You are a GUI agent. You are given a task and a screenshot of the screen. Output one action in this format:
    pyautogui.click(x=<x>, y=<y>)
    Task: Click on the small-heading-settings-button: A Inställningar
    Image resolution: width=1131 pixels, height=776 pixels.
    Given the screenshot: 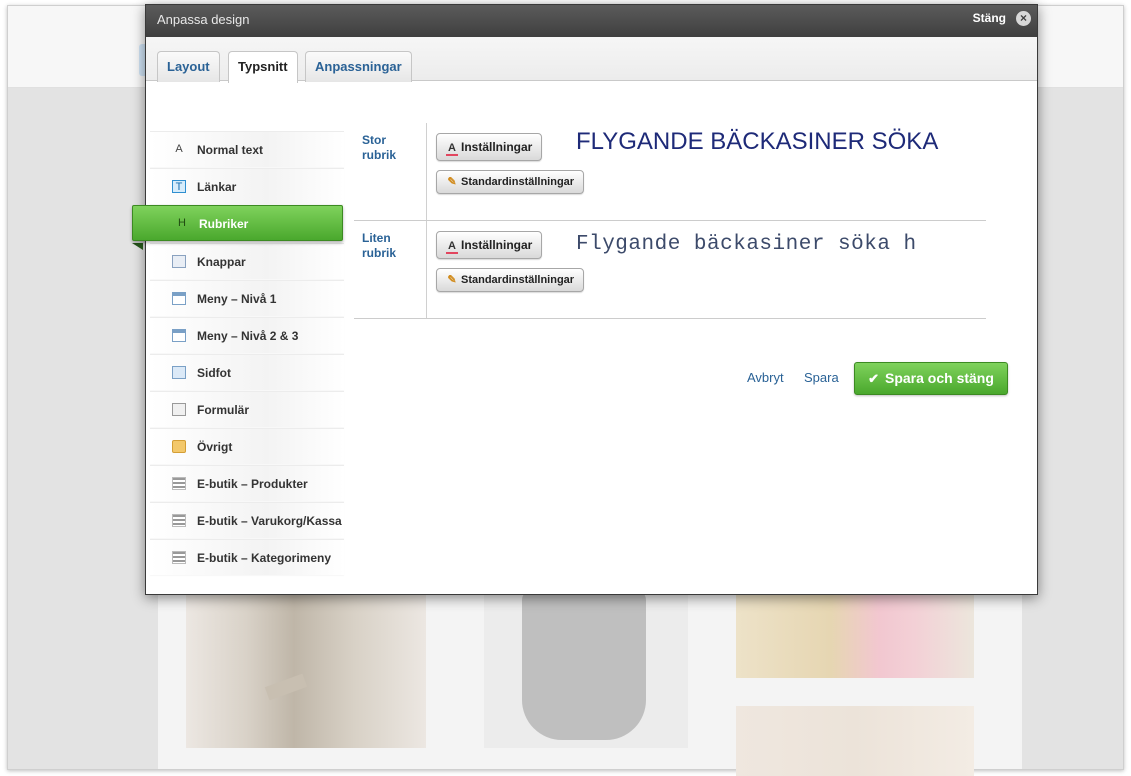 What is the action you would take?
    pyautogui.click(x=489, y=245)
    